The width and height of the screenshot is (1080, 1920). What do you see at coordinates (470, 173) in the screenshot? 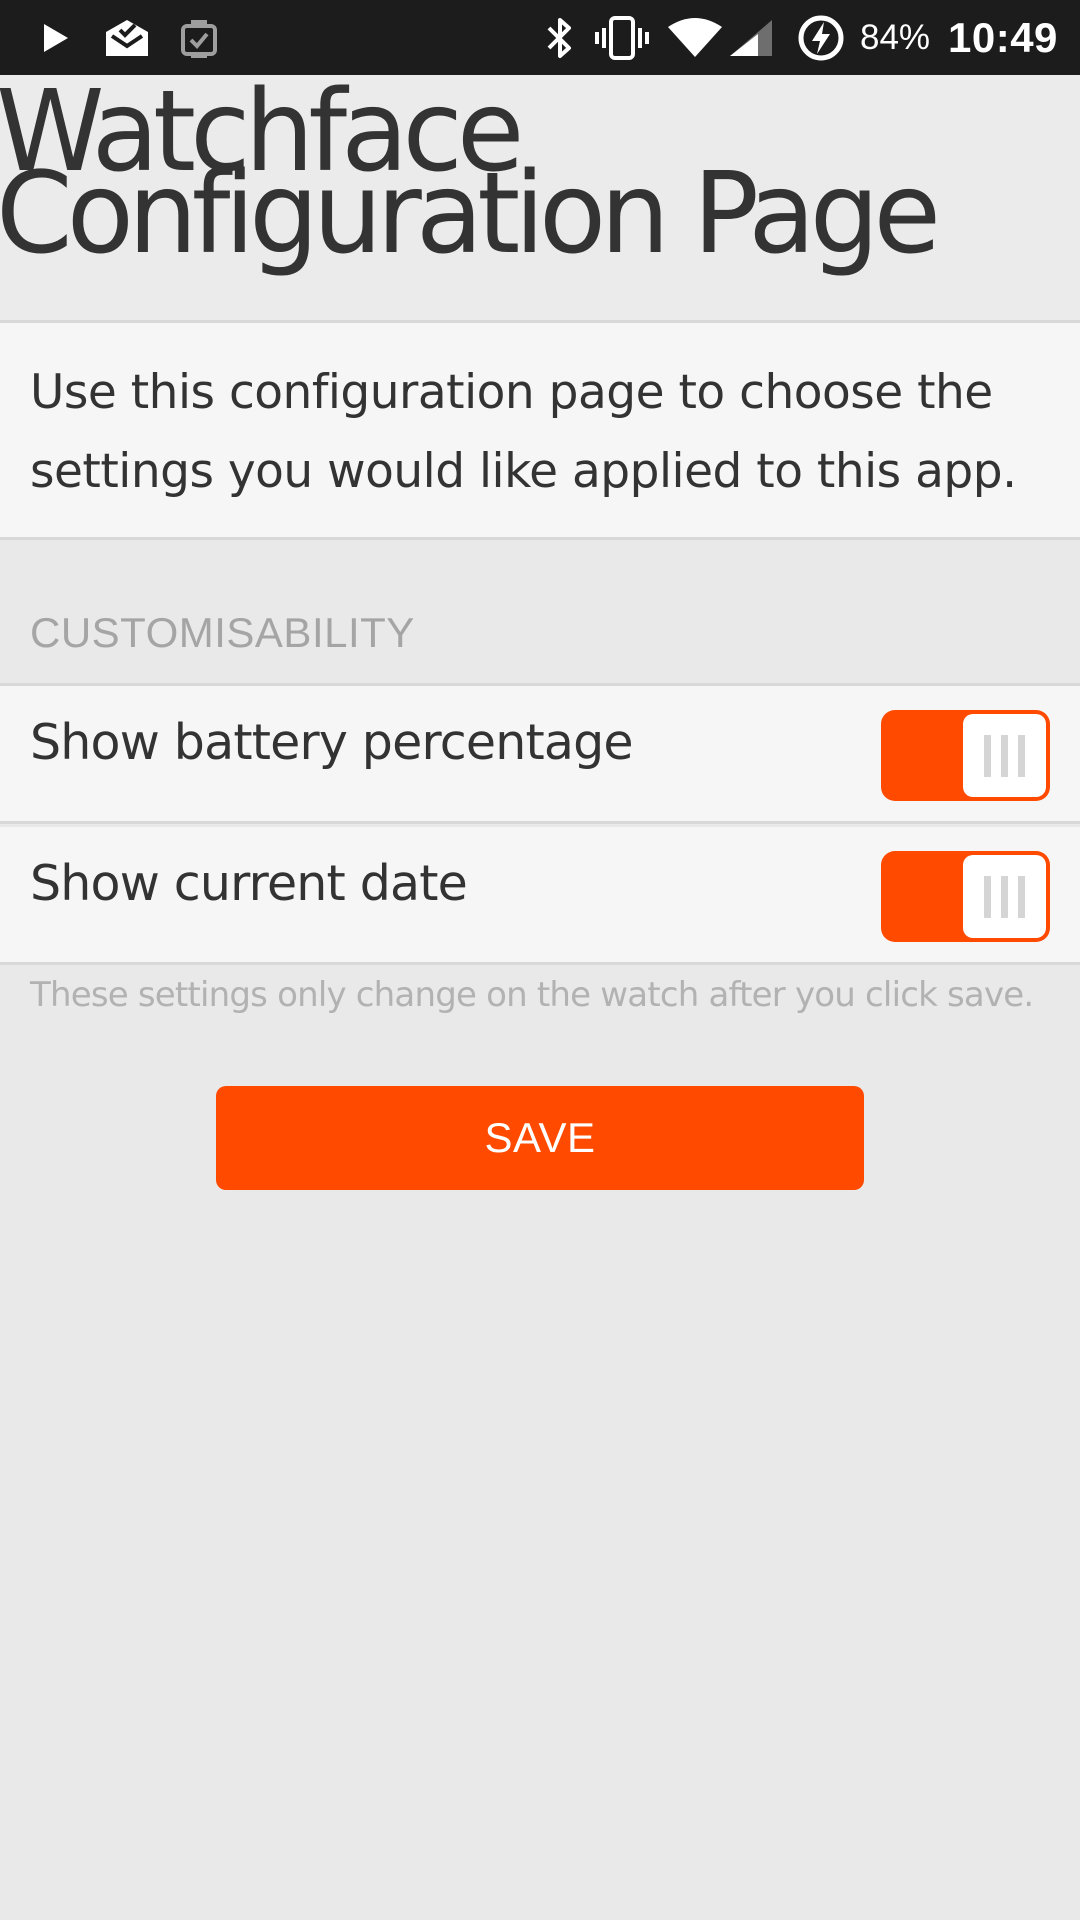
I see `page-title: Watchface Configuration Page` at bounding box center [470, 173].